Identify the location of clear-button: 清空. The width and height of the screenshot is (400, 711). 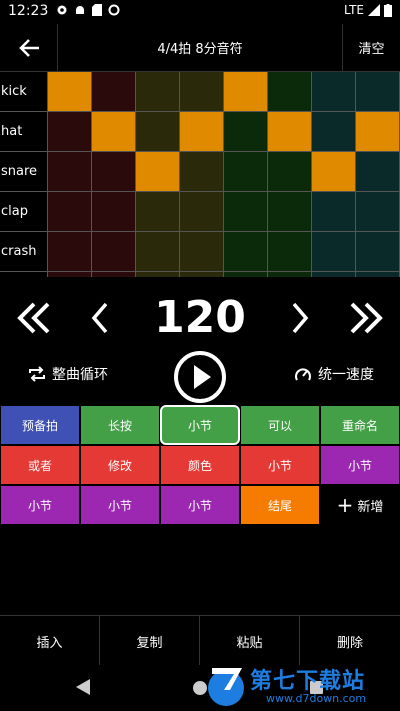
(371, 47).